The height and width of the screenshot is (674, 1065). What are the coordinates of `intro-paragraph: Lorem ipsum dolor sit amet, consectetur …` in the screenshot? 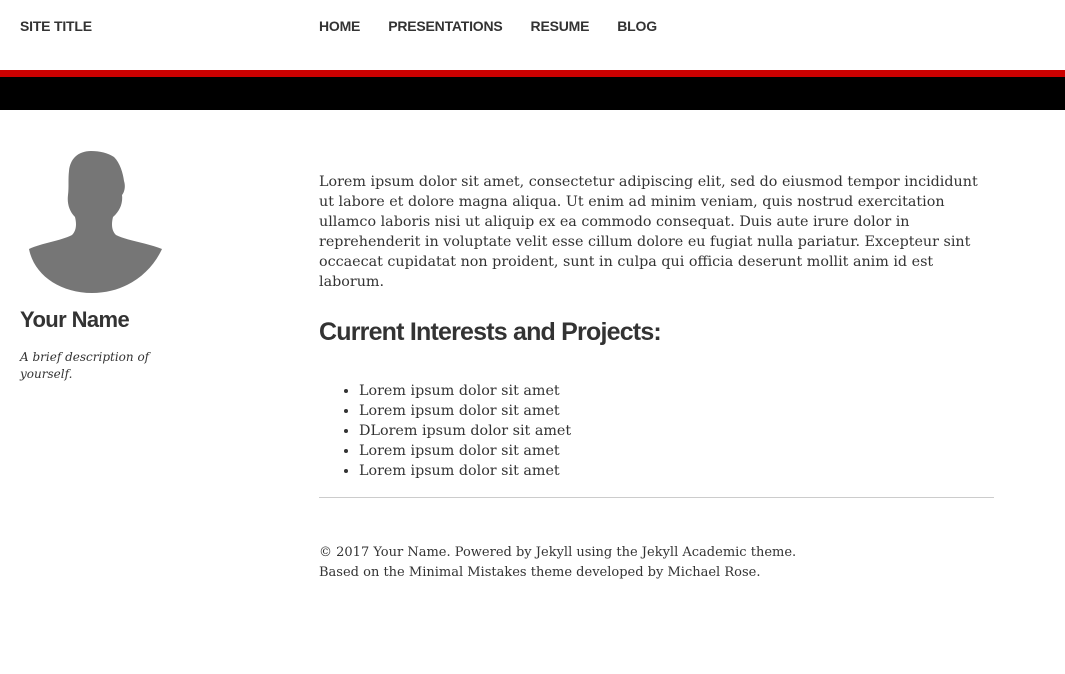 It's located at (648, 232).